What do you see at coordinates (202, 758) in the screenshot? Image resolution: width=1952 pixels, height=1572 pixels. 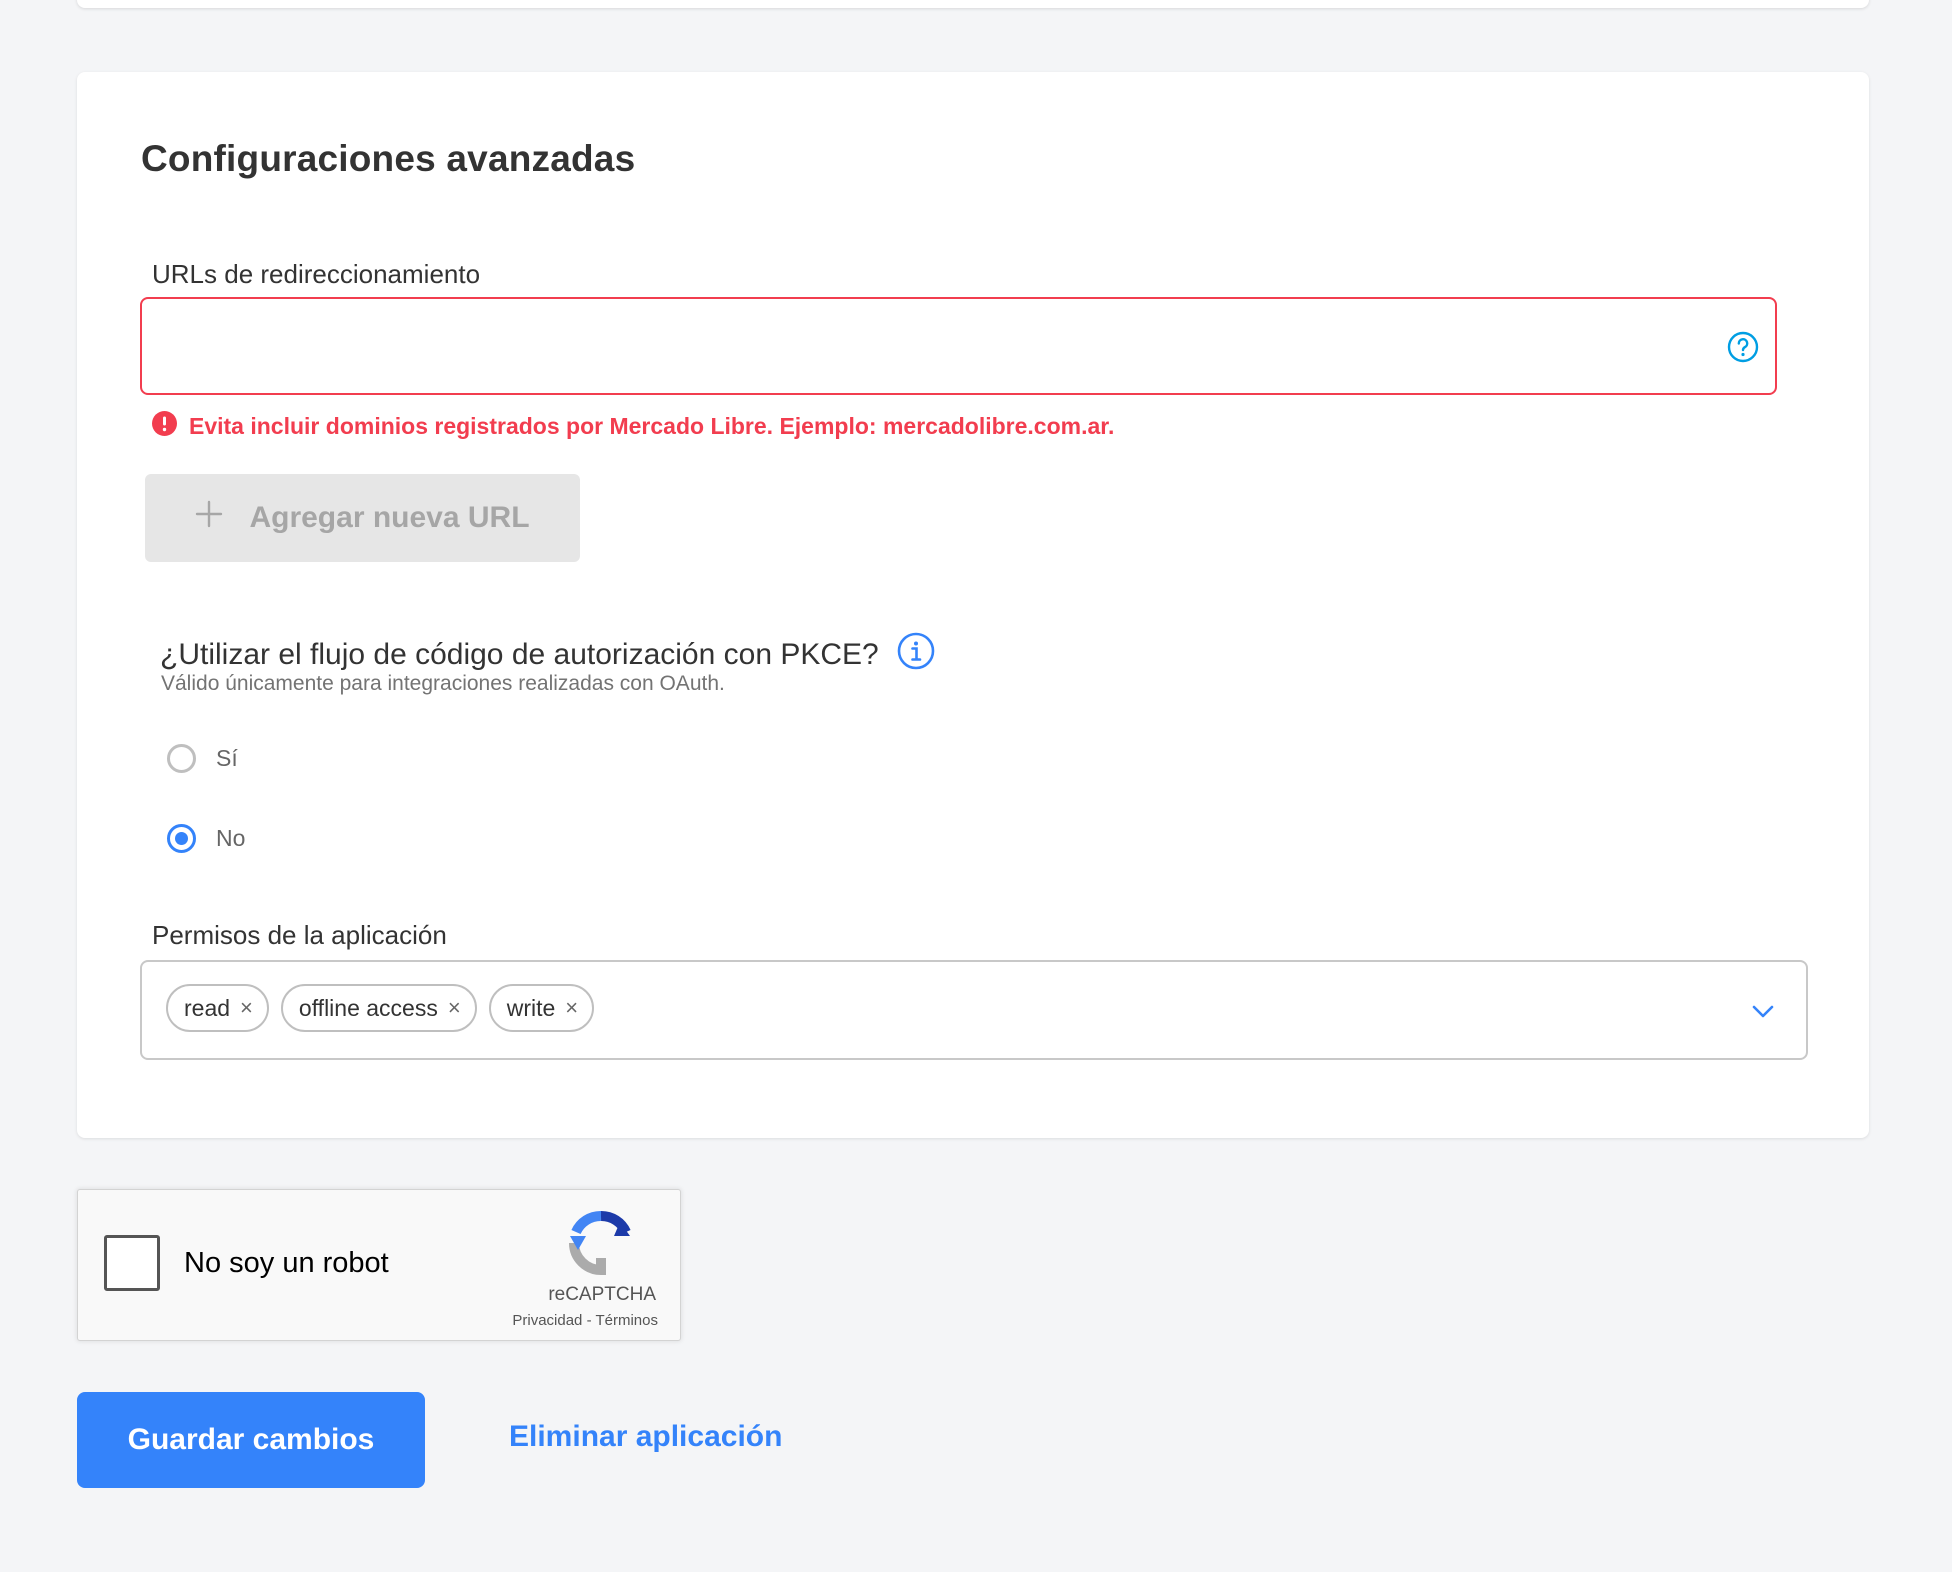 I see `pkce-option-yes: Sí` at bounding box center [202, 758].